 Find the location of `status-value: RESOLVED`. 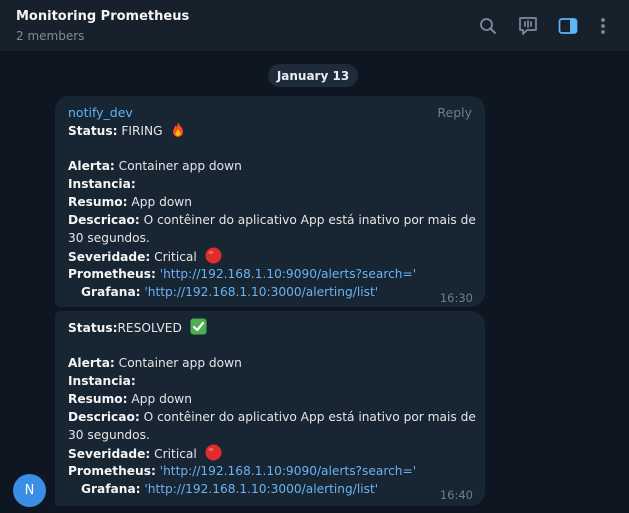

status-value: RESOLVED is located at coordinates (149, 328).